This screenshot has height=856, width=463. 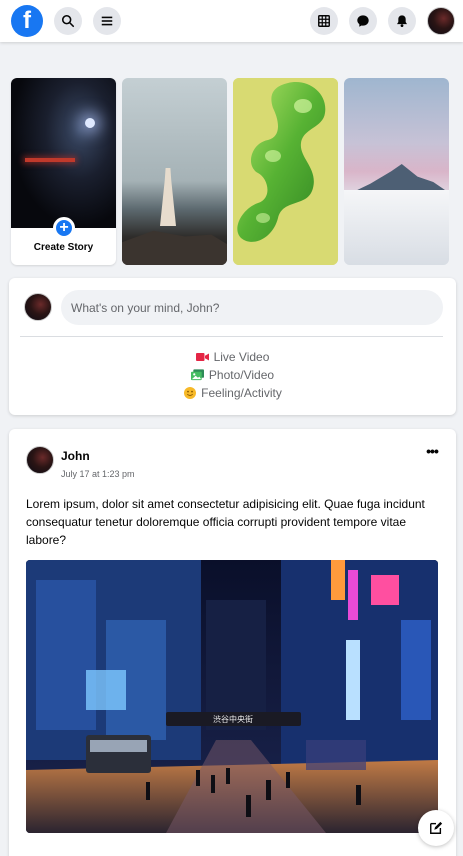 What do you see at coordinates (64, 228) in the screenshot?
I see `plus-icon: +` at bounding box center [64, 228].